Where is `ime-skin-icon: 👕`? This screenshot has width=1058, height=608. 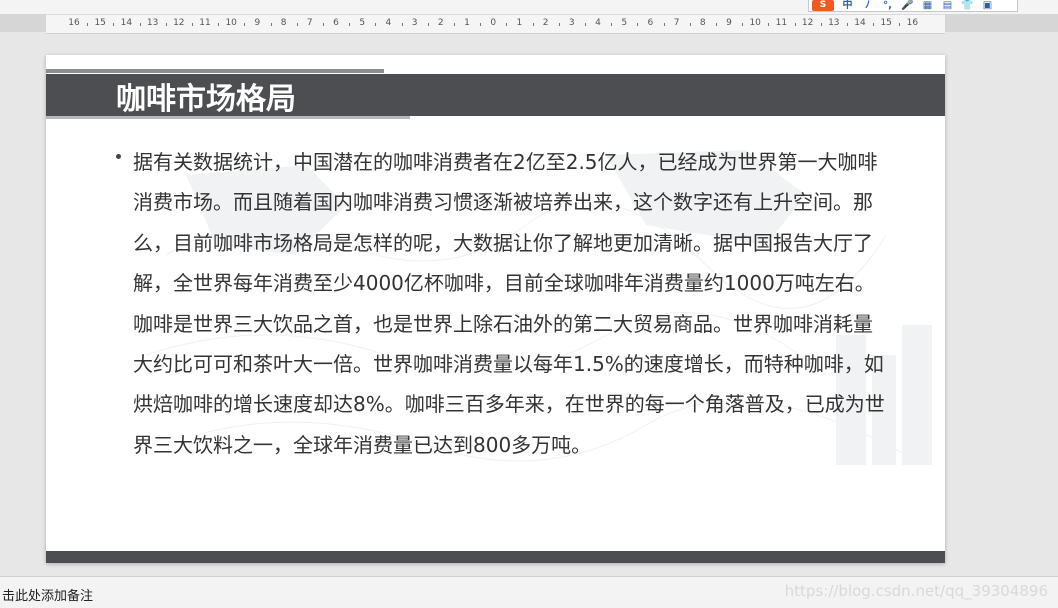
ime-skin-icon: 👕 is located at coordinates (967, 5).